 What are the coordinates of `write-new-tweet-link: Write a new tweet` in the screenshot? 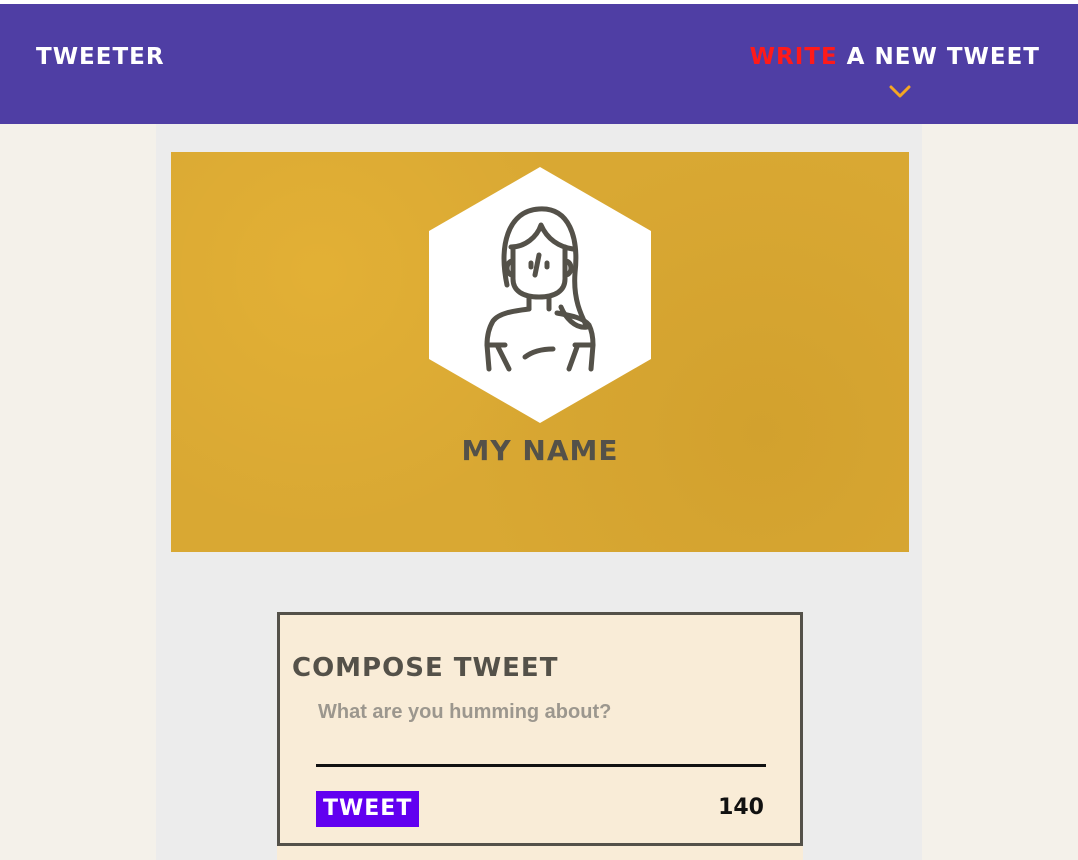 It's located at (895, 57).